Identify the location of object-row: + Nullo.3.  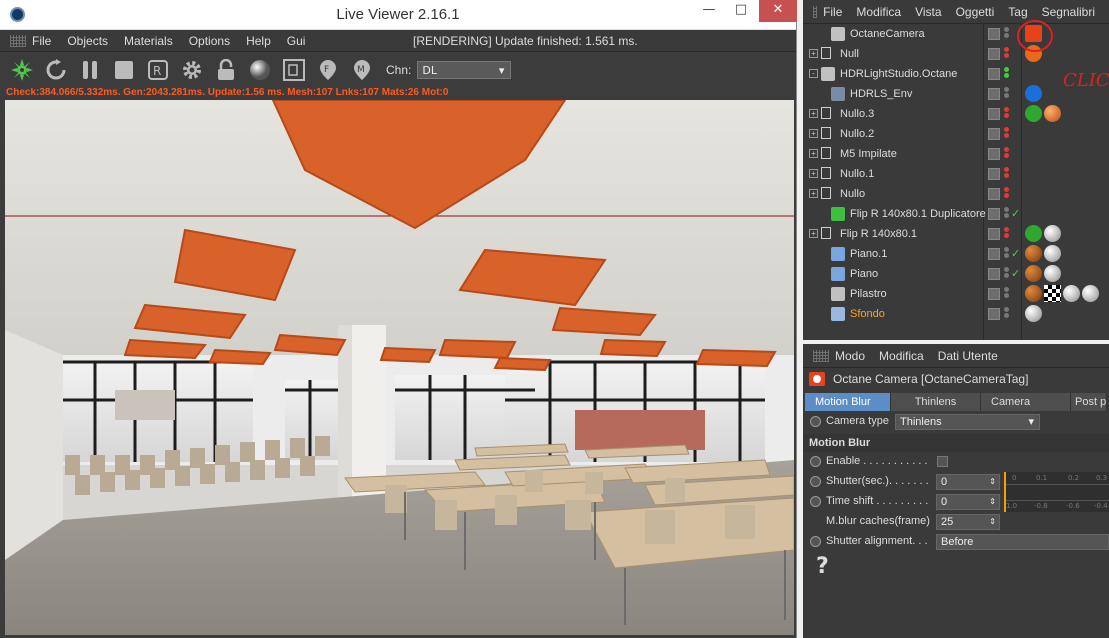
(956, 114).